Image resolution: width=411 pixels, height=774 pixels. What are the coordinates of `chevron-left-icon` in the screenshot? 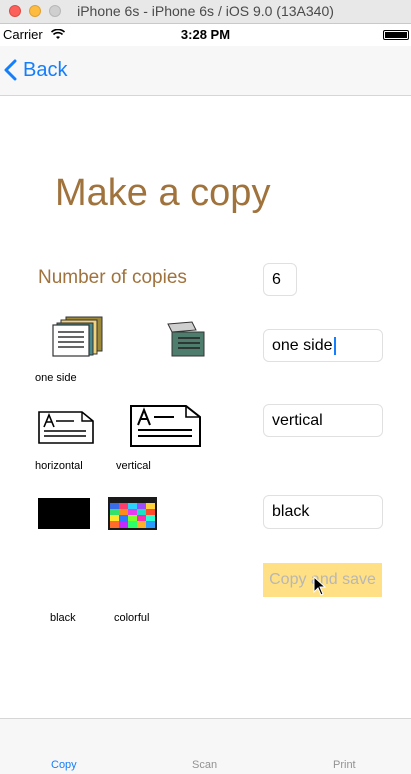 It's located at (10, 70).